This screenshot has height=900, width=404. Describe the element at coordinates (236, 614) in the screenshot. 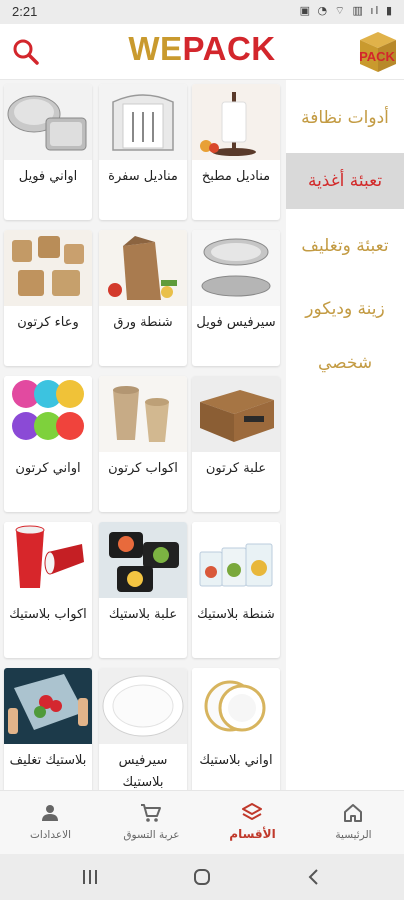

I see `product-label: شنطة بلاستيك` at that location.